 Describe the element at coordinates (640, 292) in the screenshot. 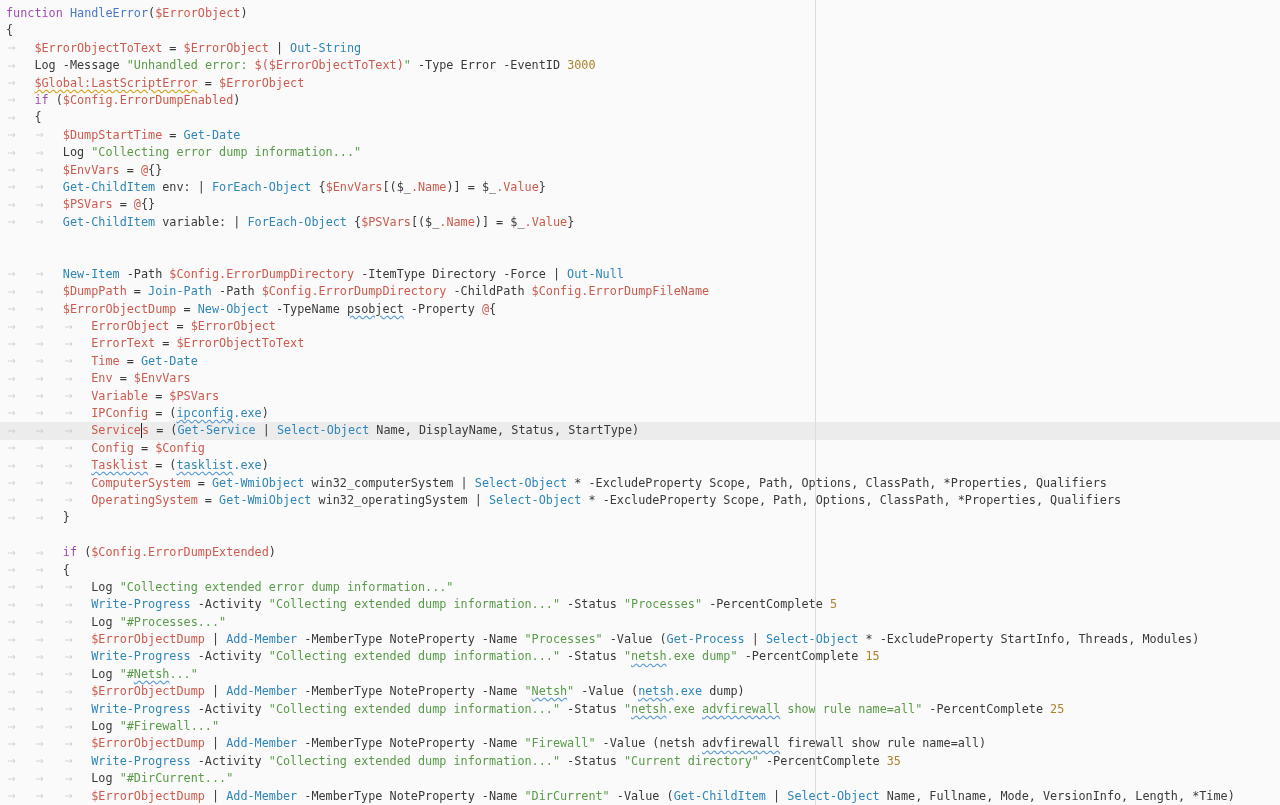

I see `code-line: $DumpPath = Join-Path -Path $Config.ErrorDumpDirectory -ChildPath $Config.ErrorDumpFileName` at that location.